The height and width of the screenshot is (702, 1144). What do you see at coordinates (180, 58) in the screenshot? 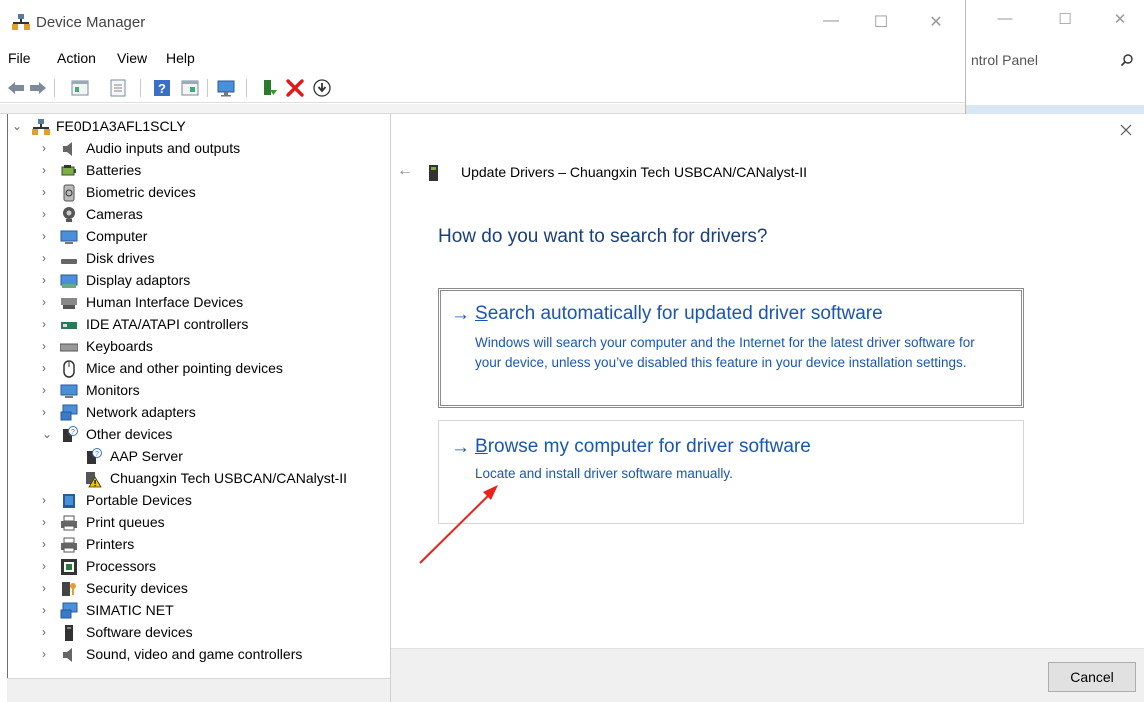
I see `menu-help: Help` at bounding box center [180, 58].